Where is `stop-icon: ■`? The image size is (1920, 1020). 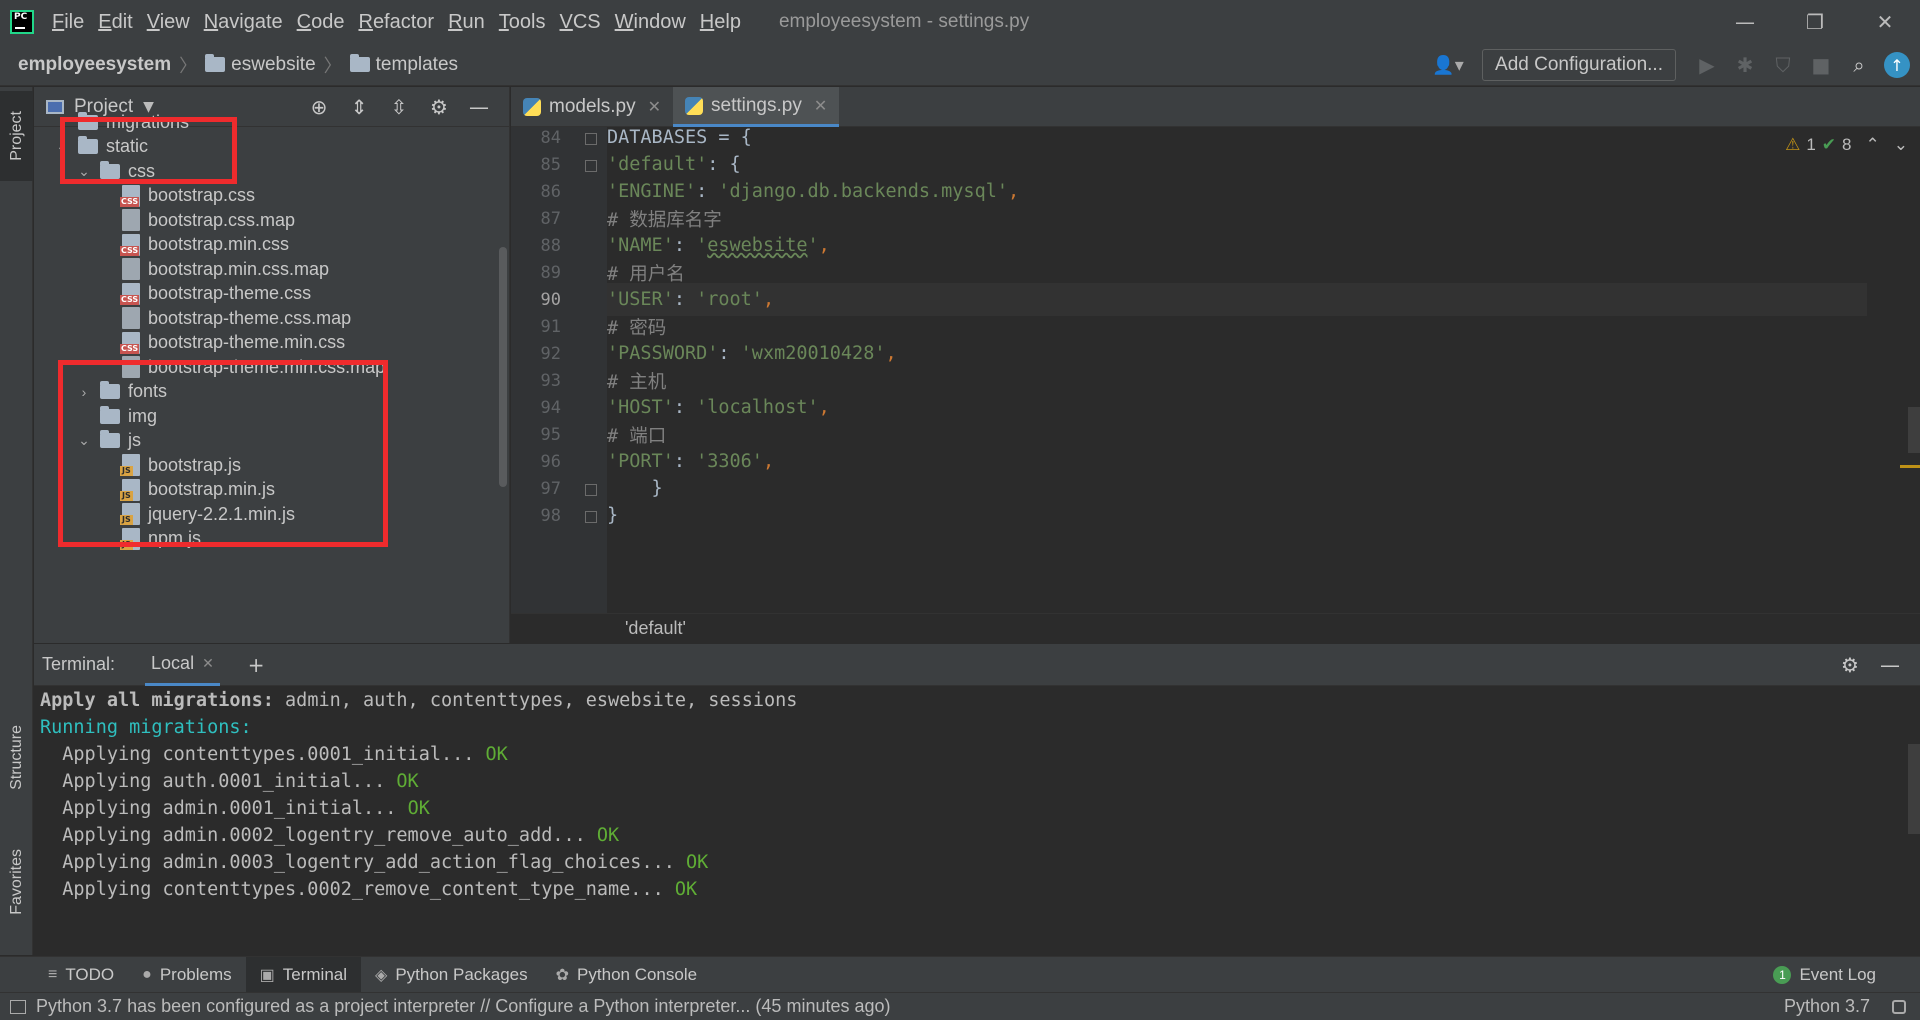
stop-icon: ■ is located at coordinates (1821, 65).